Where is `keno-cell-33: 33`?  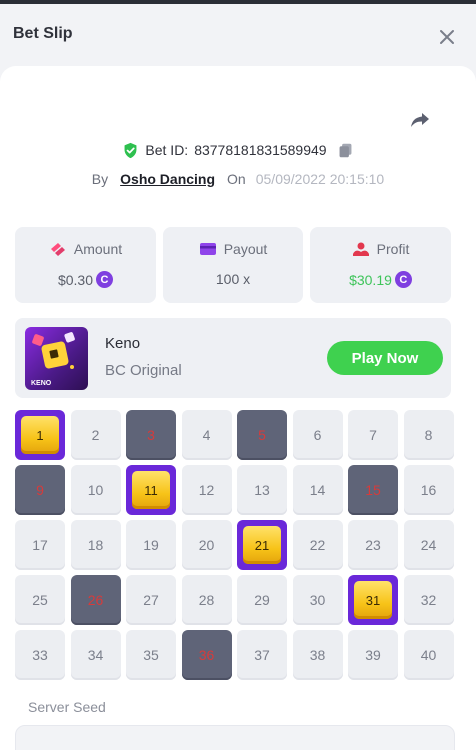
keno-cell-33: 33 is located at coordinates (40, 655).